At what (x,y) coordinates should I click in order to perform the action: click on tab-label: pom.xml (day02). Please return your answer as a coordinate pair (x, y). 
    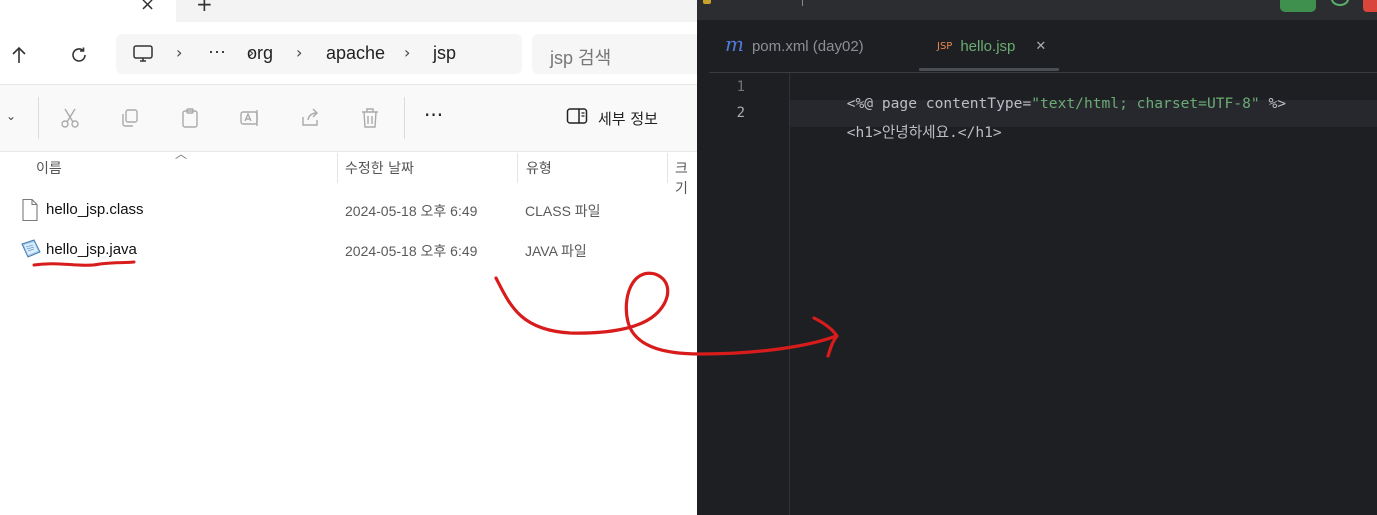
    Looking at the image, I should click on (807, 46).